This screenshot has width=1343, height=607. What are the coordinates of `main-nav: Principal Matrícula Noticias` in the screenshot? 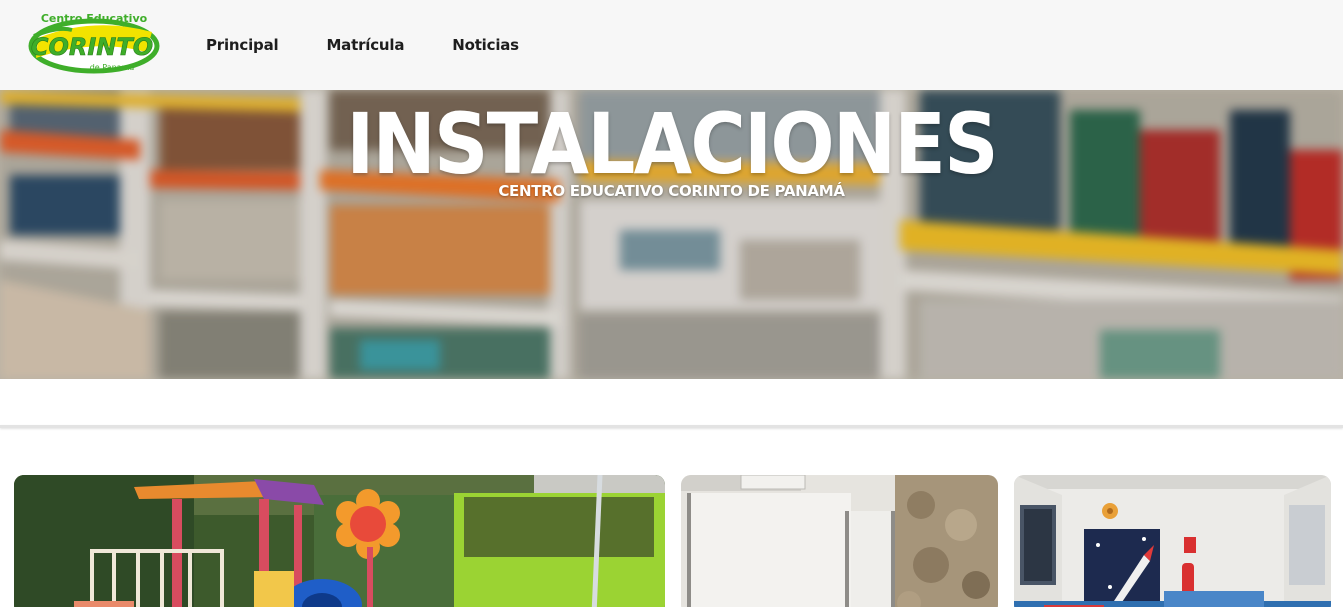 It's located at (386, 45).